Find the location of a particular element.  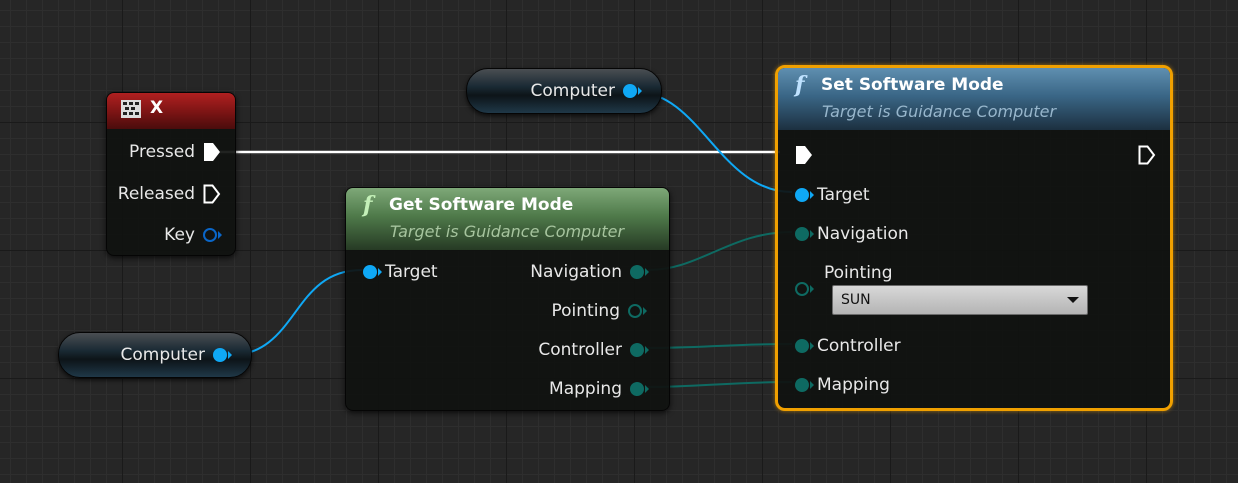

set-target-pin: Target is located at coordinates (832, 195).